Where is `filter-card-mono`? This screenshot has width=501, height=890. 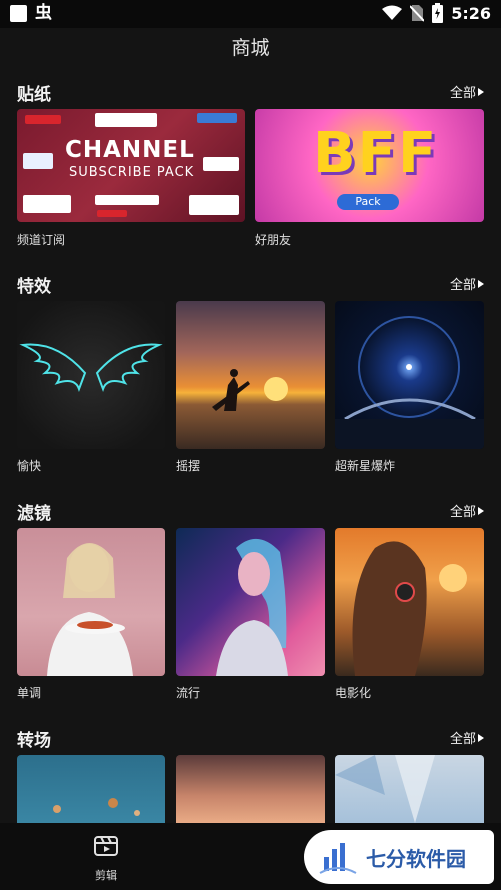
filter-card-mono is located at coordinates (91, 602).